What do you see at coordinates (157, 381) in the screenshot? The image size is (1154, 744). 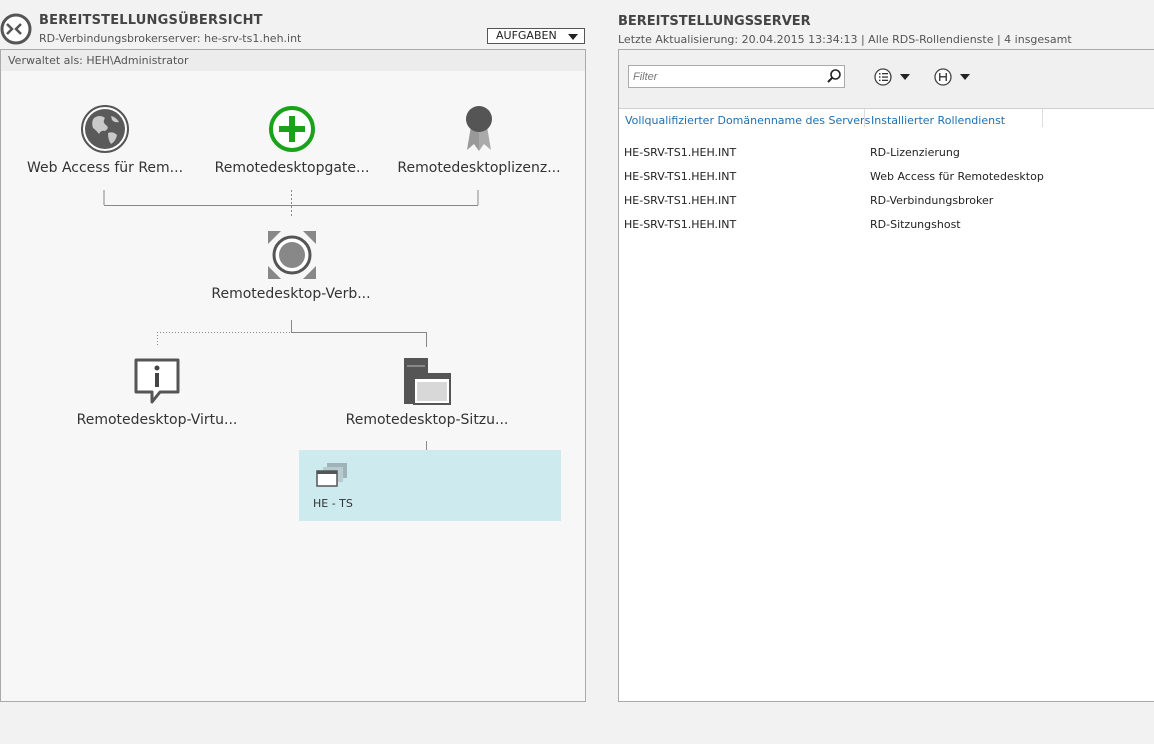 I see `info-speech-icon` at bounding box center [157, 381].